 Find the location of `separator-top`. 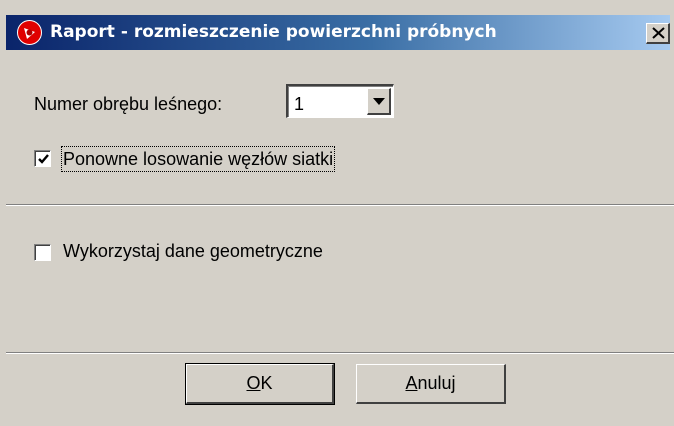

separator-top is located at coordinates (340, 205).